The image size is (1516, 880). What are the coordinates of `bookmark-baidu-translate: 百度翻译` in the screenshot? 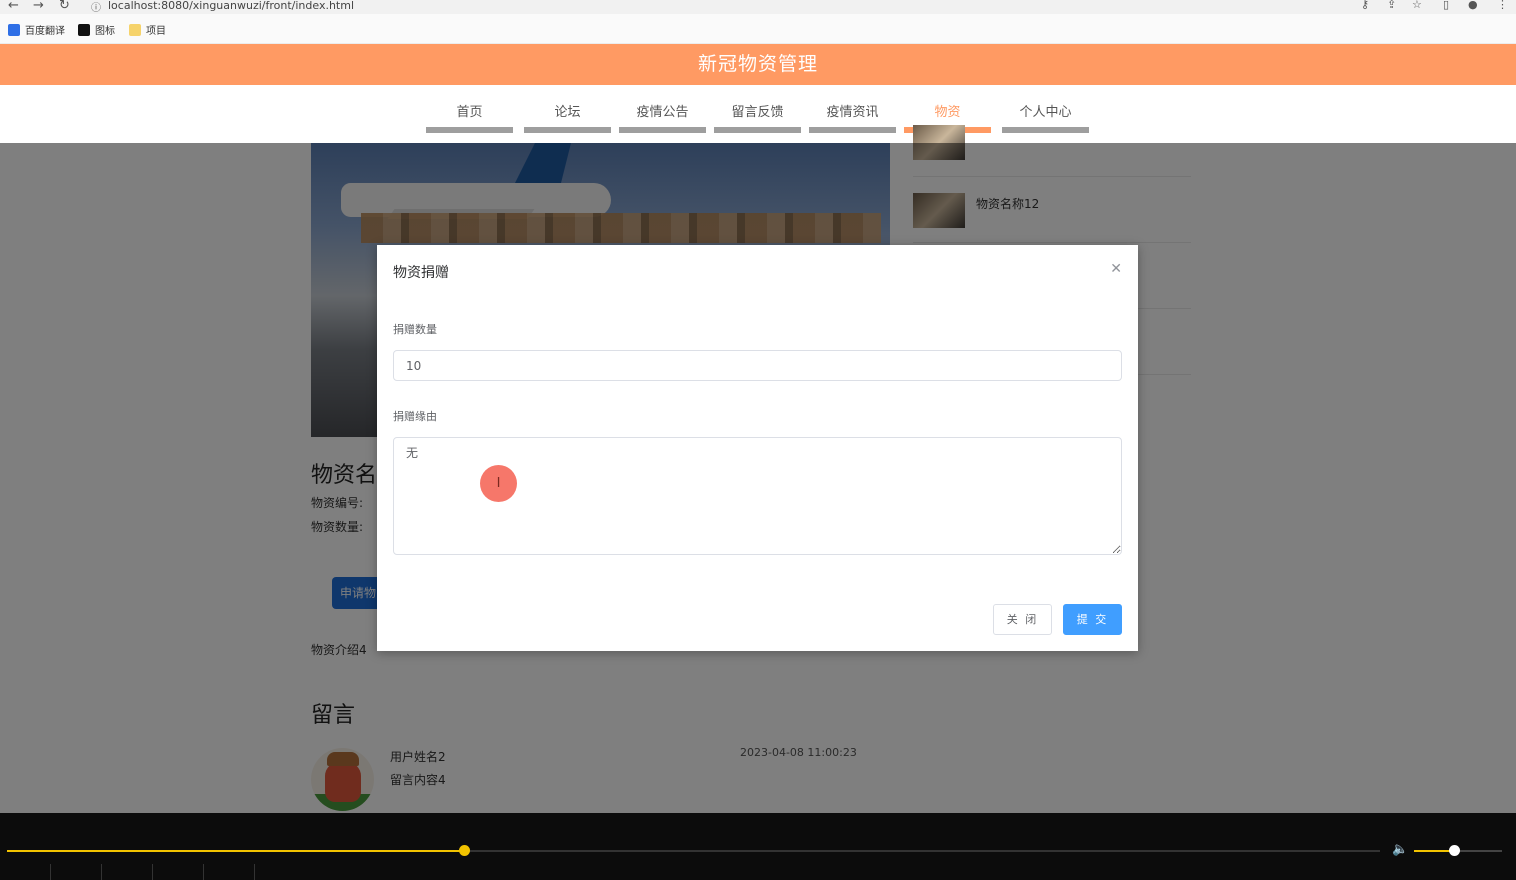 It's located at (36, 29).